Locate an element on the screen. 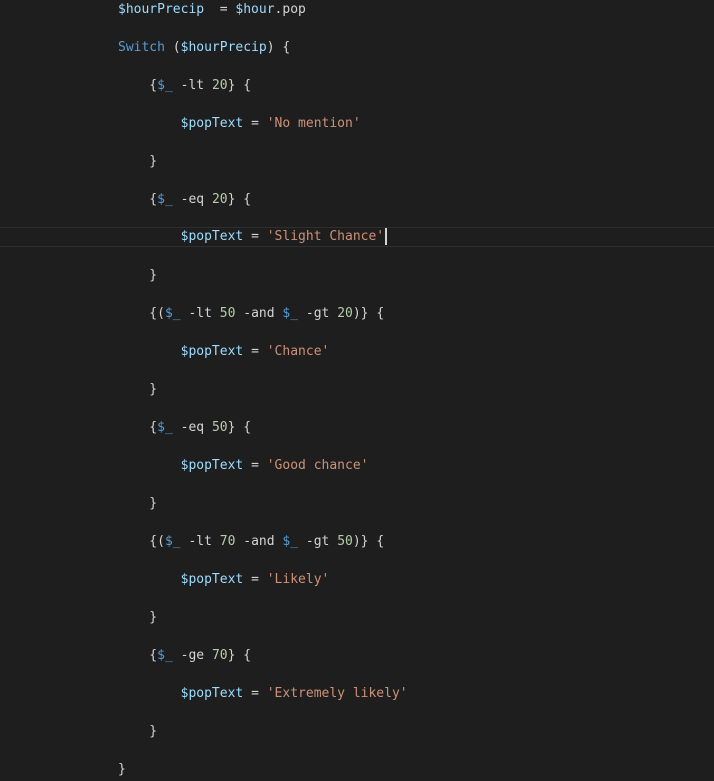  code-token: 'Slight Chance' is located at coordinates (325, 236).